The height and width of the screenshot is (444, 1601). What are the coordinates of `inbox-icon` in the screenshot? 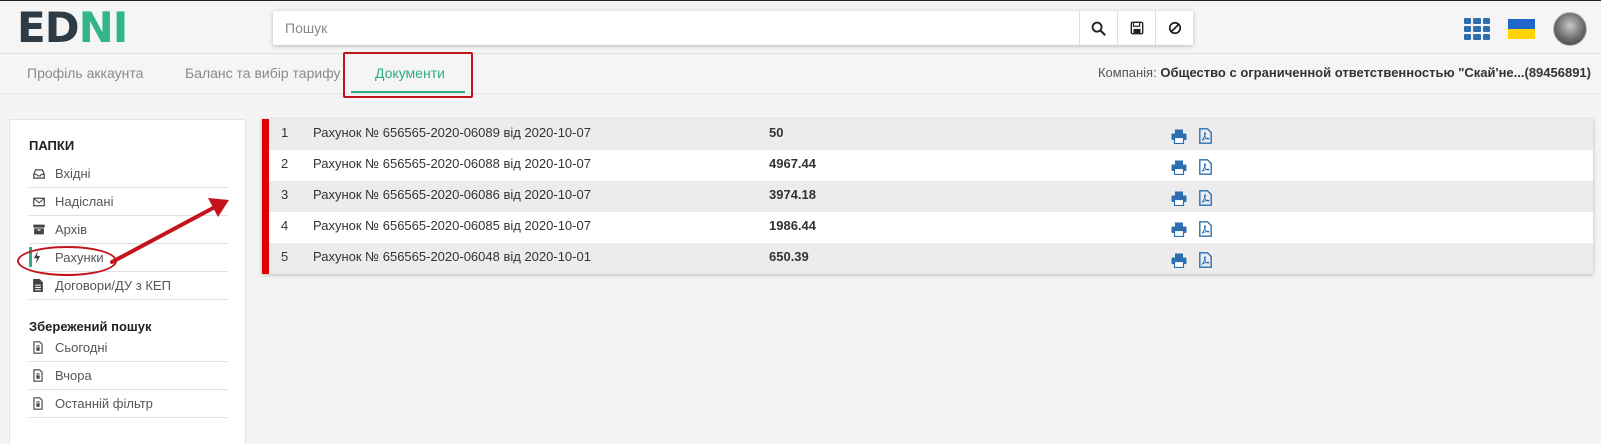 It's located at (39, 173).